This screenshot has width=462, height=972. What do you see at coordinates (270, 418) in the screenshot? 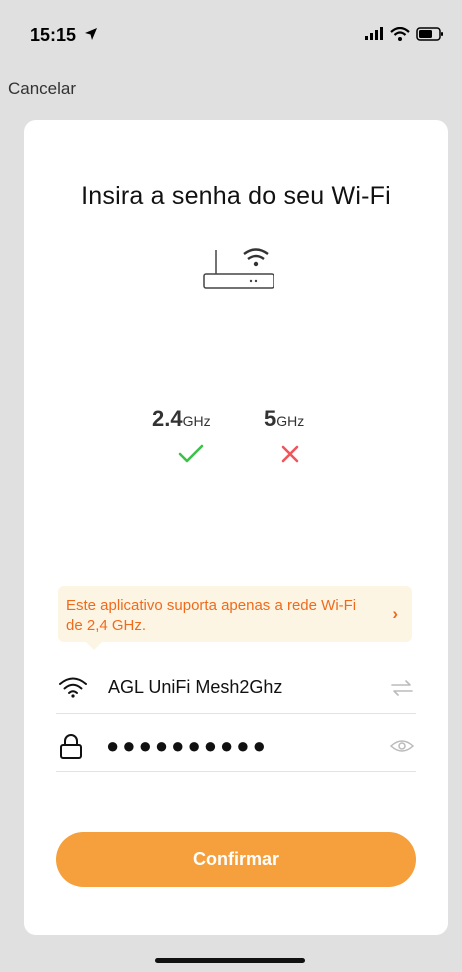
I see `band-5-value: 5` at bounding box center [270, 418].